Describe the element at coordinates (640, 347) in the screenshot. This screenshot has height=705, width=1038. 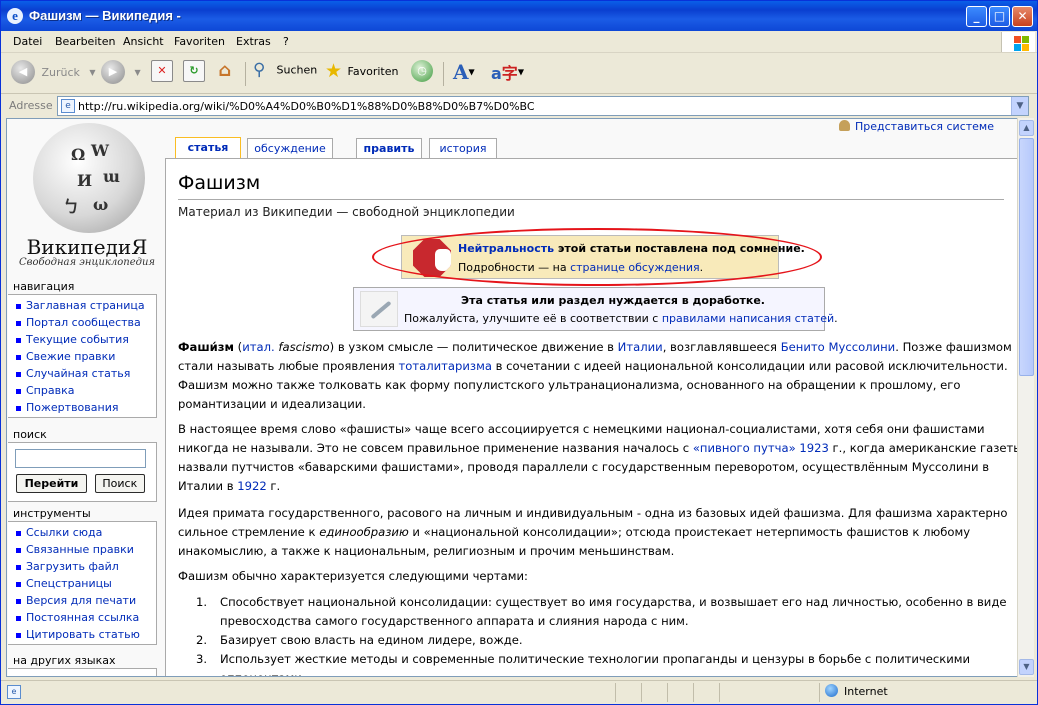
I see `italy-link: Италии` at that location.